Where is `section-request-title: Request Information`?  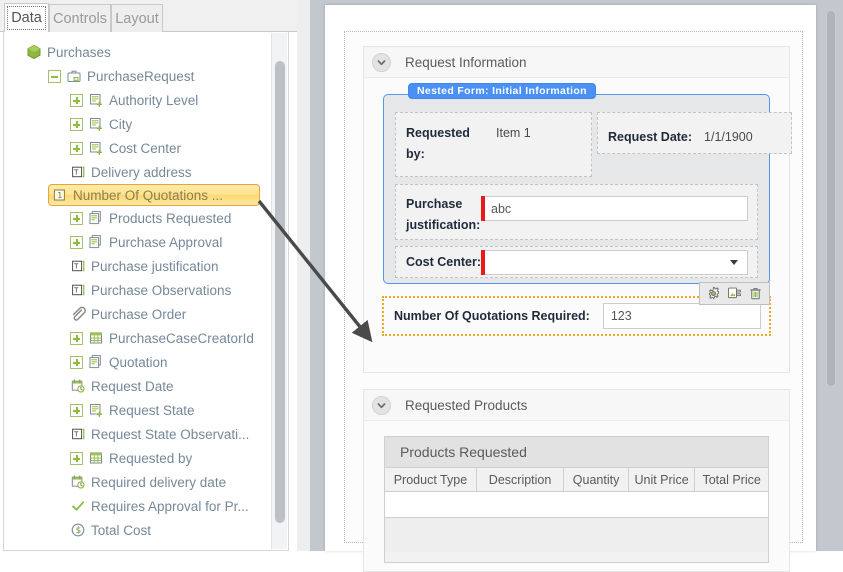
section-request-title: Request Information is located at coordinates (466, 62).